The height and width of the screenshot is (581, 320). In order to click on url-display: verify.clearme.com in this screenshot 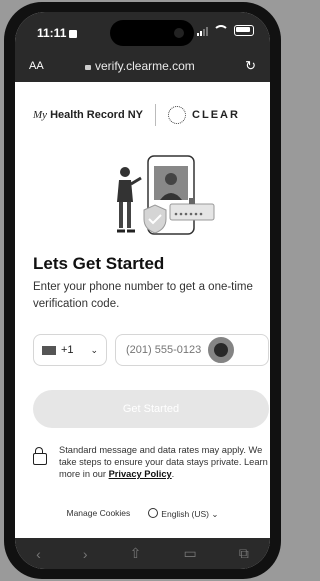, I will do `click(140, 66)`.